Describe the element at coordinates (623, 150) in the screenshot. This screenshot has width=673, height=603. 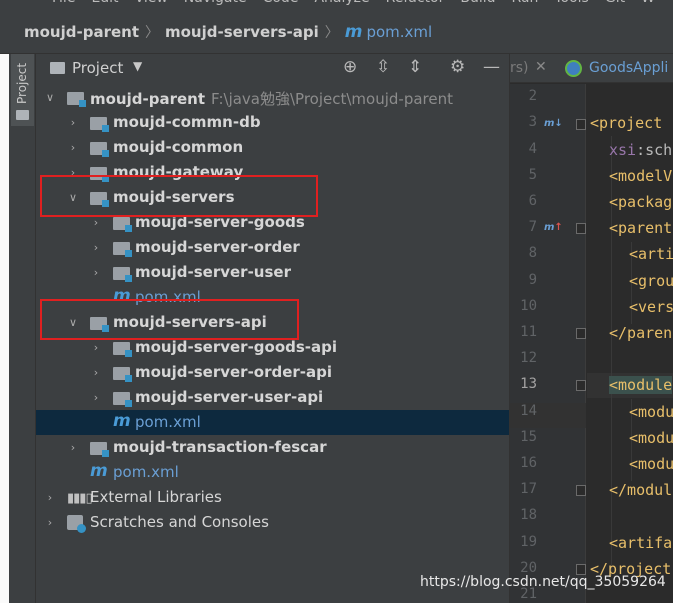
I see `code-attribute: xsi` at that location.